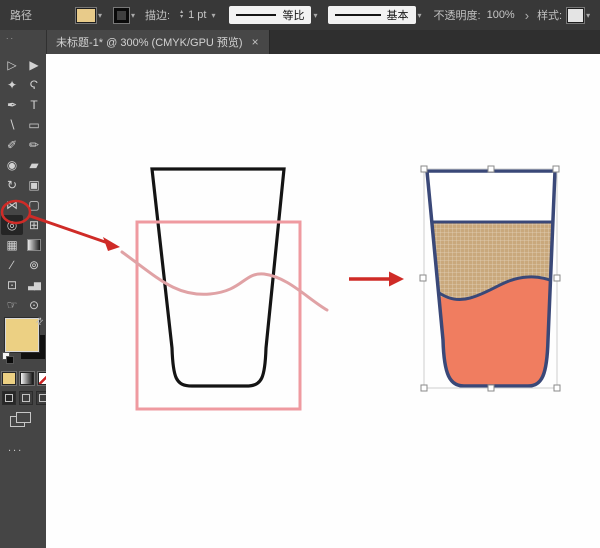  I want to click on tool-annotation, so click(60, 225).